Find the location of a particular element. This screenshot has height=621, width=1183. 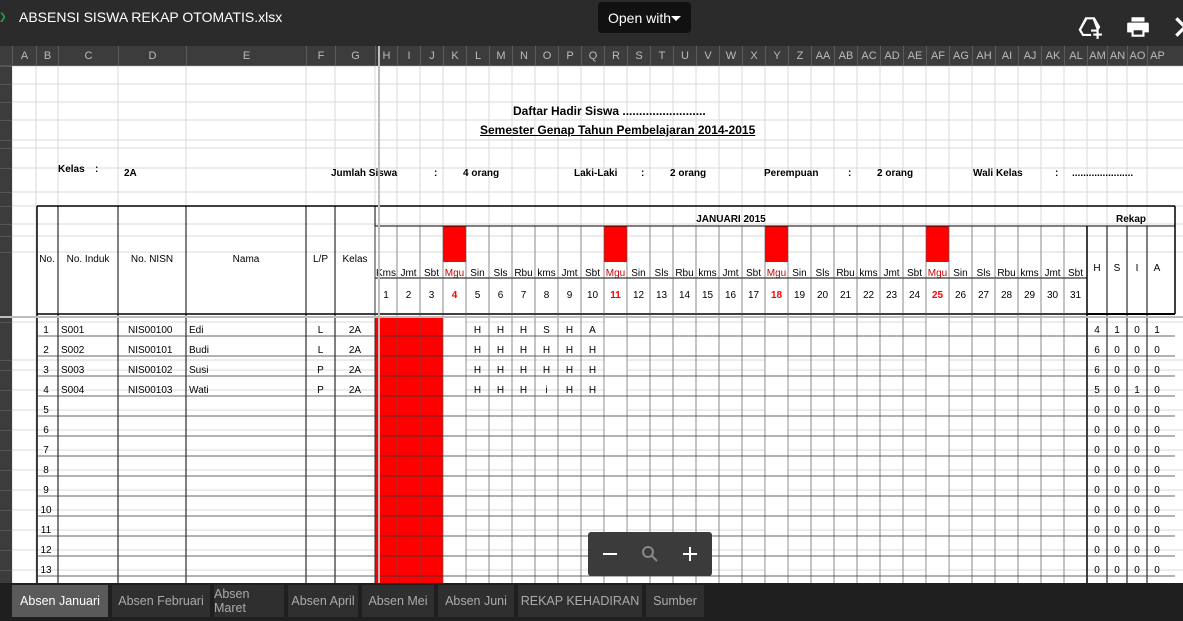

rekap-header-s: S is located at coordinates (1117, 268).